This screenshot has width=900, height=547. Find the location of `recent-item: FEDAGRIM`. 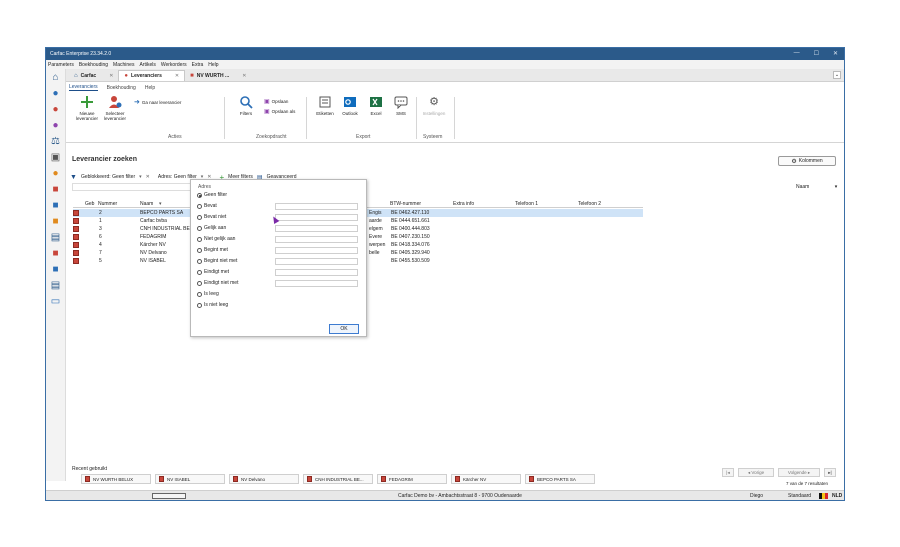

recent-item: FEDAGRIM is located at coordinates (412, 479).